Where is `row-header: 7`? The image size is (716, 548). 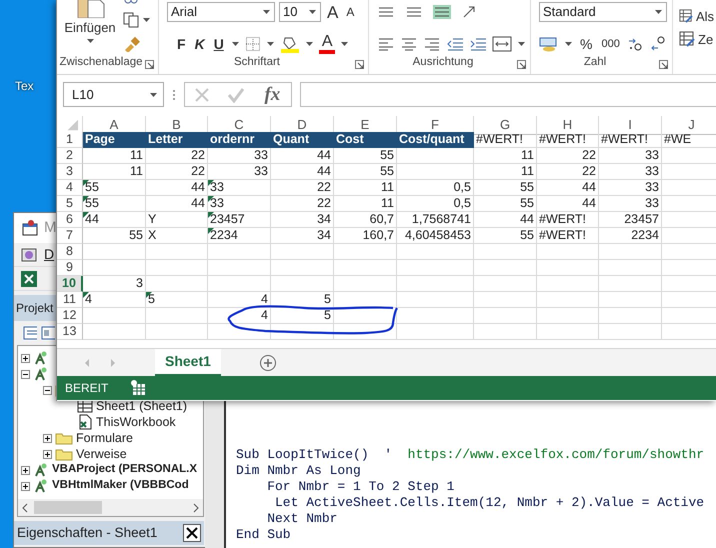 row-header: 7 is located at coordinates (70, 236).